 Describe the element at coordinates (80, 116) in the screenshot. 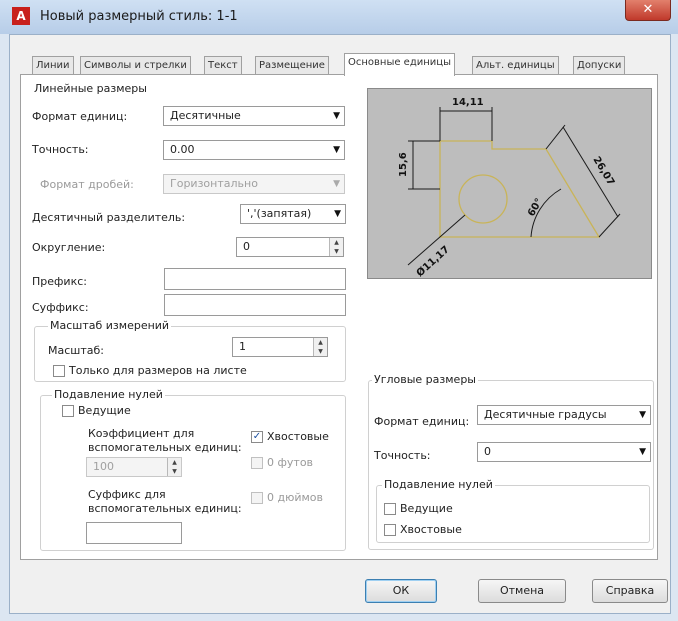

I see `unit-format-label: Формат единиц:` at that location.